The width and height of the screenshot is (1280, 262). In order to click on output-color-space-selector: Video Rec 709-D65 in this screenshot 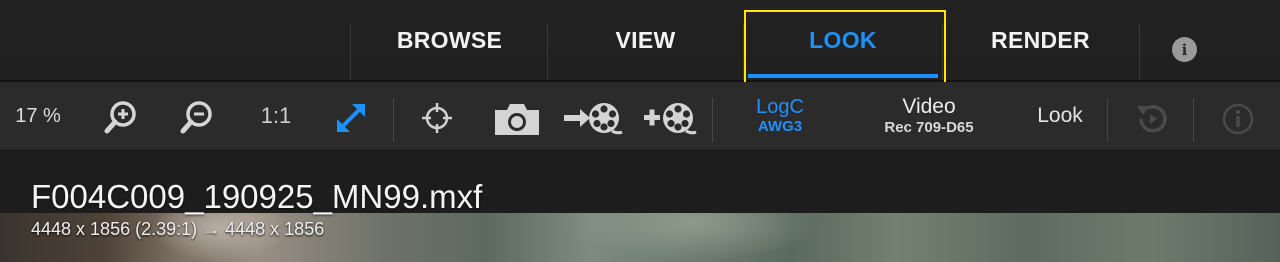, I will do `click(929, 116)`.